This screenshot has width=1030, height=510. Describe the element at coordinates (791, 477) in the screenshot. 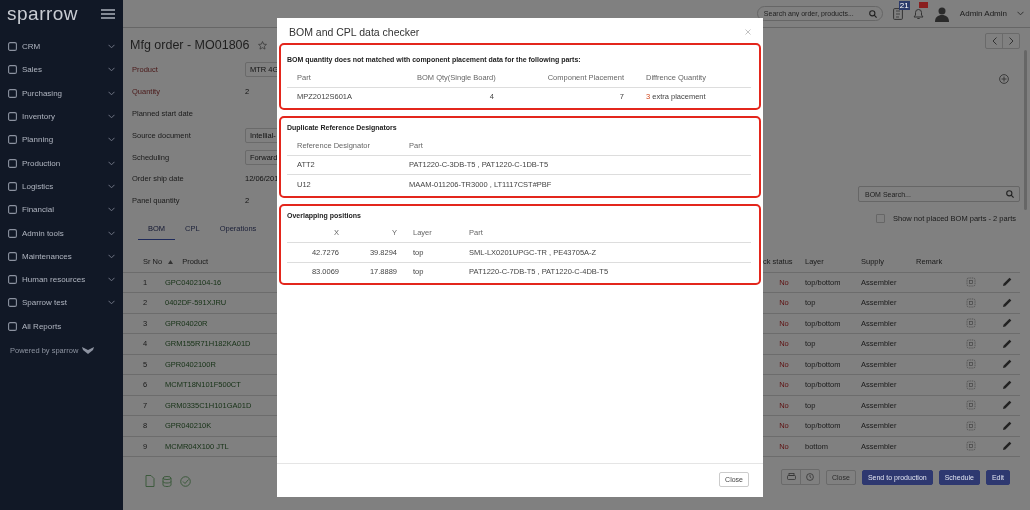

I see `printer-icon` at that location.